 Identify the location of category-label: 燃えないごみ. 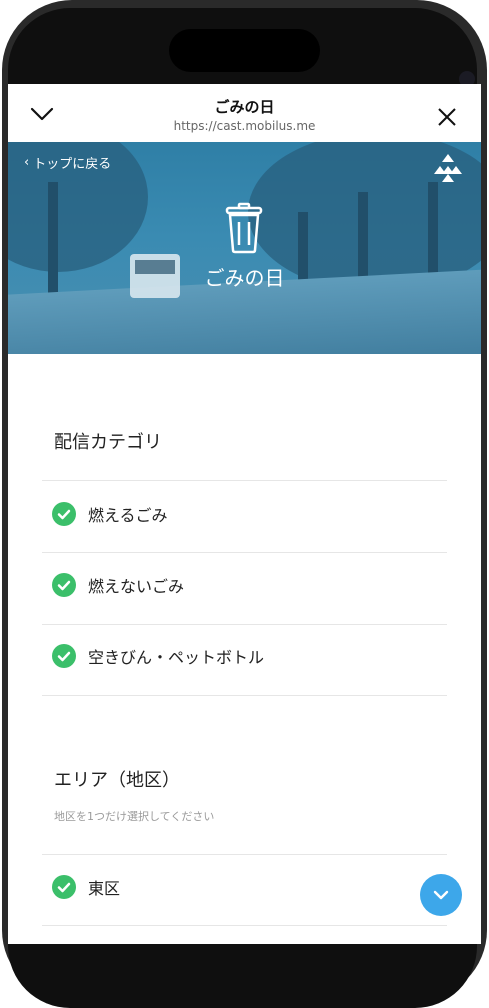
(136, 586).